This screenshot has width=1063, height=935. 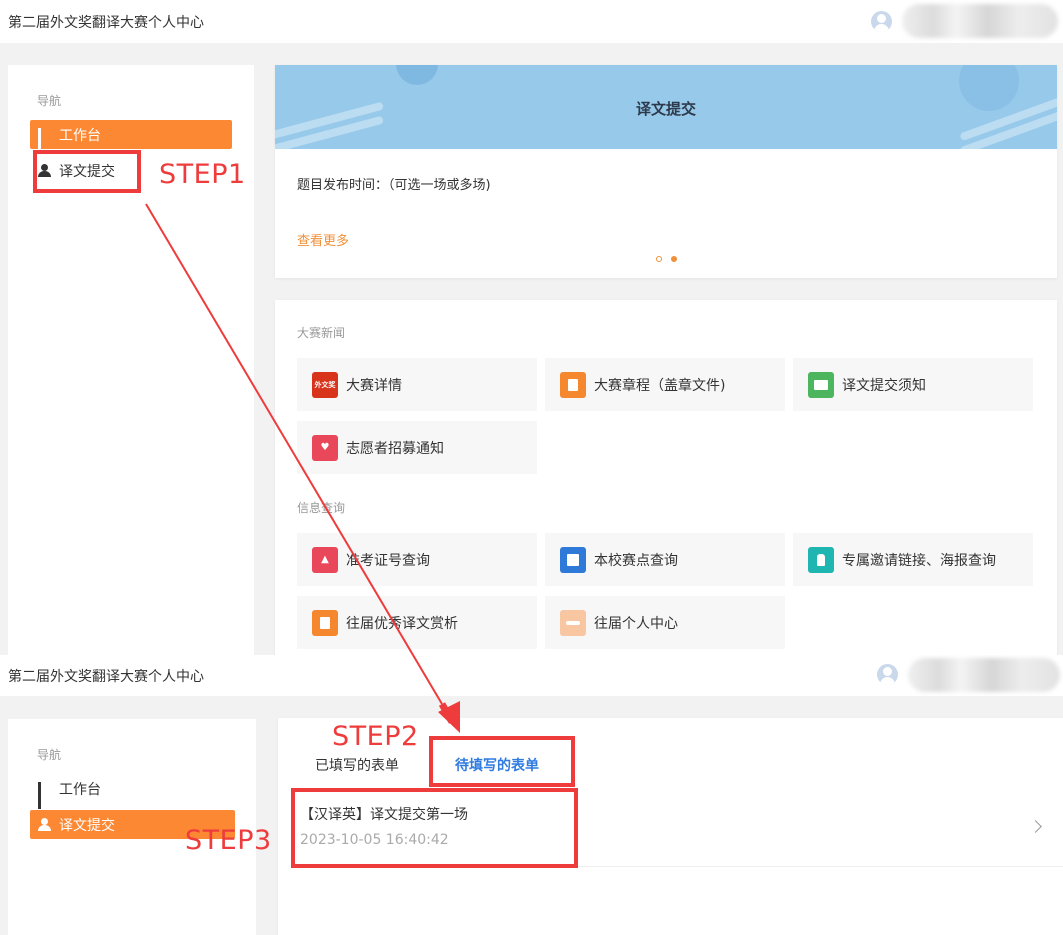 What do you see at coordinates (395, 448) in the screenshot?
I see `tile-label: 志愿者招募通知` at bounding box center [395, 448].